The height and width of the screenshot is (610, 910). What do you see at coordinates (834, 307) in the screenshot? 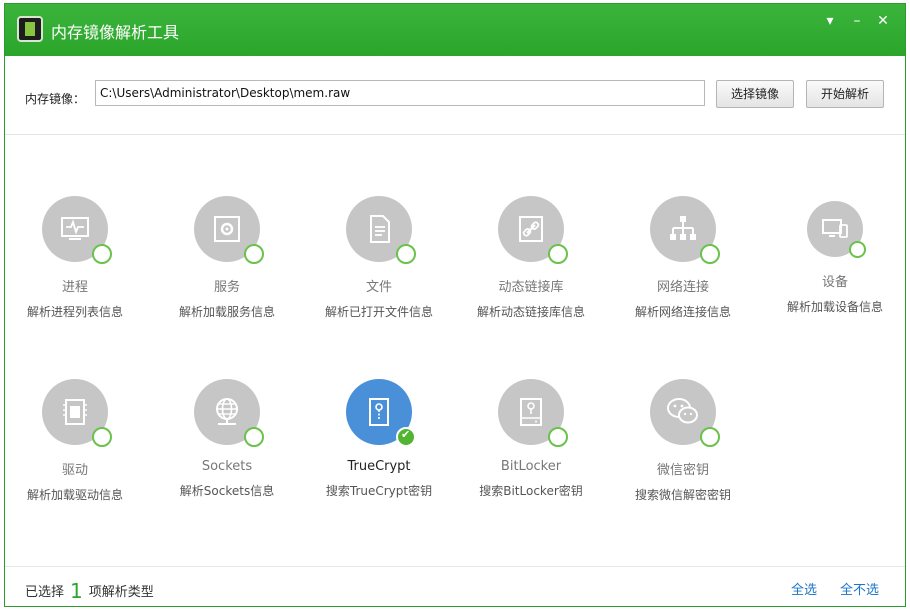
I see `parse-item-desc: 解析加载设备信息` at bounding box center [834, 307].